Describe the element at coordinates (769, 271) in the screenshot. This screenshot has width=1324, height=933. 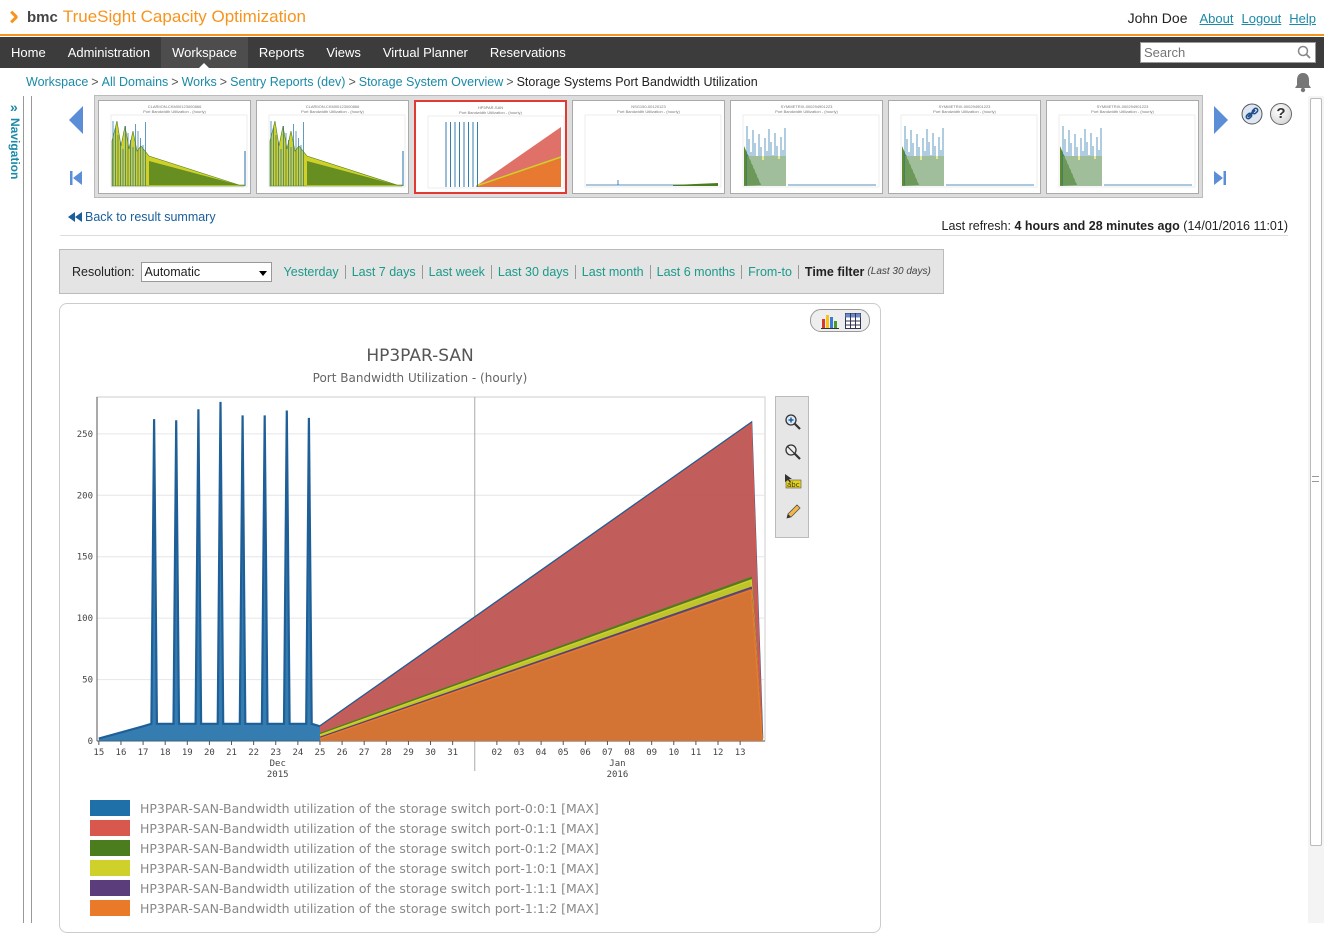
I see `filter-from-to: From-to` at that location.